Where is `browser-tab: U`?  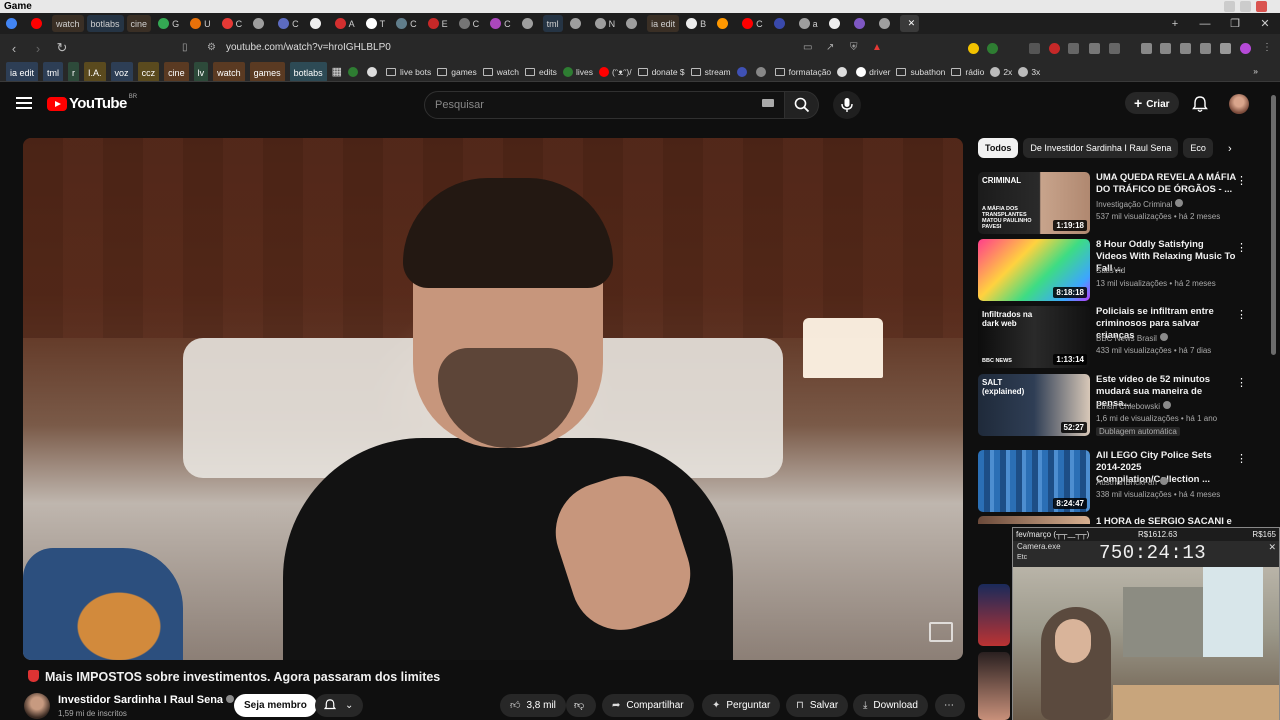
browser-tab: U is located at coordinates (200, 23).